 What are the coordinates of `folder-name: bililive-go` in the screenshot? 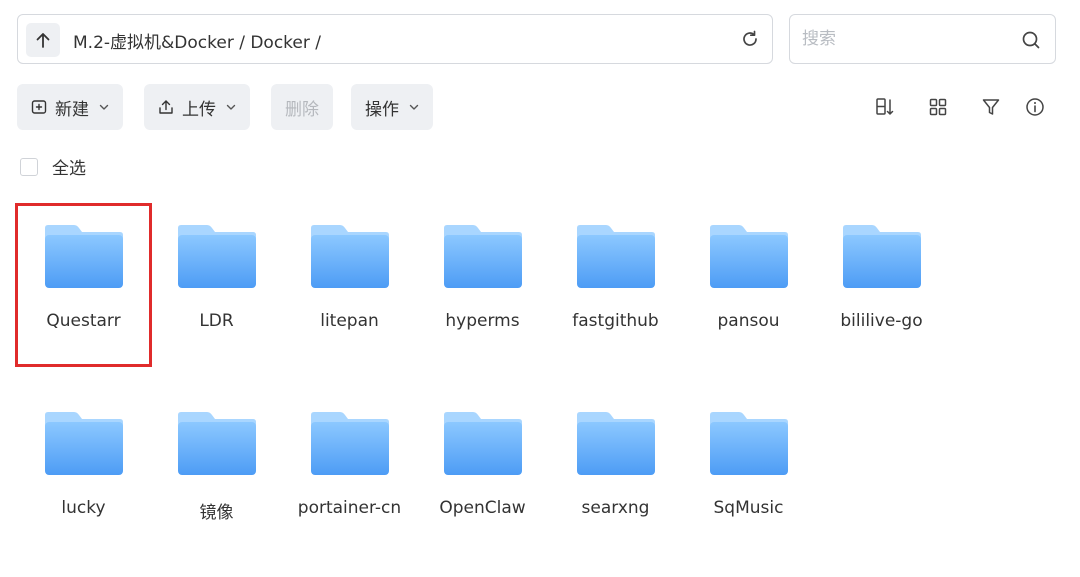 It's located at (881, 321).